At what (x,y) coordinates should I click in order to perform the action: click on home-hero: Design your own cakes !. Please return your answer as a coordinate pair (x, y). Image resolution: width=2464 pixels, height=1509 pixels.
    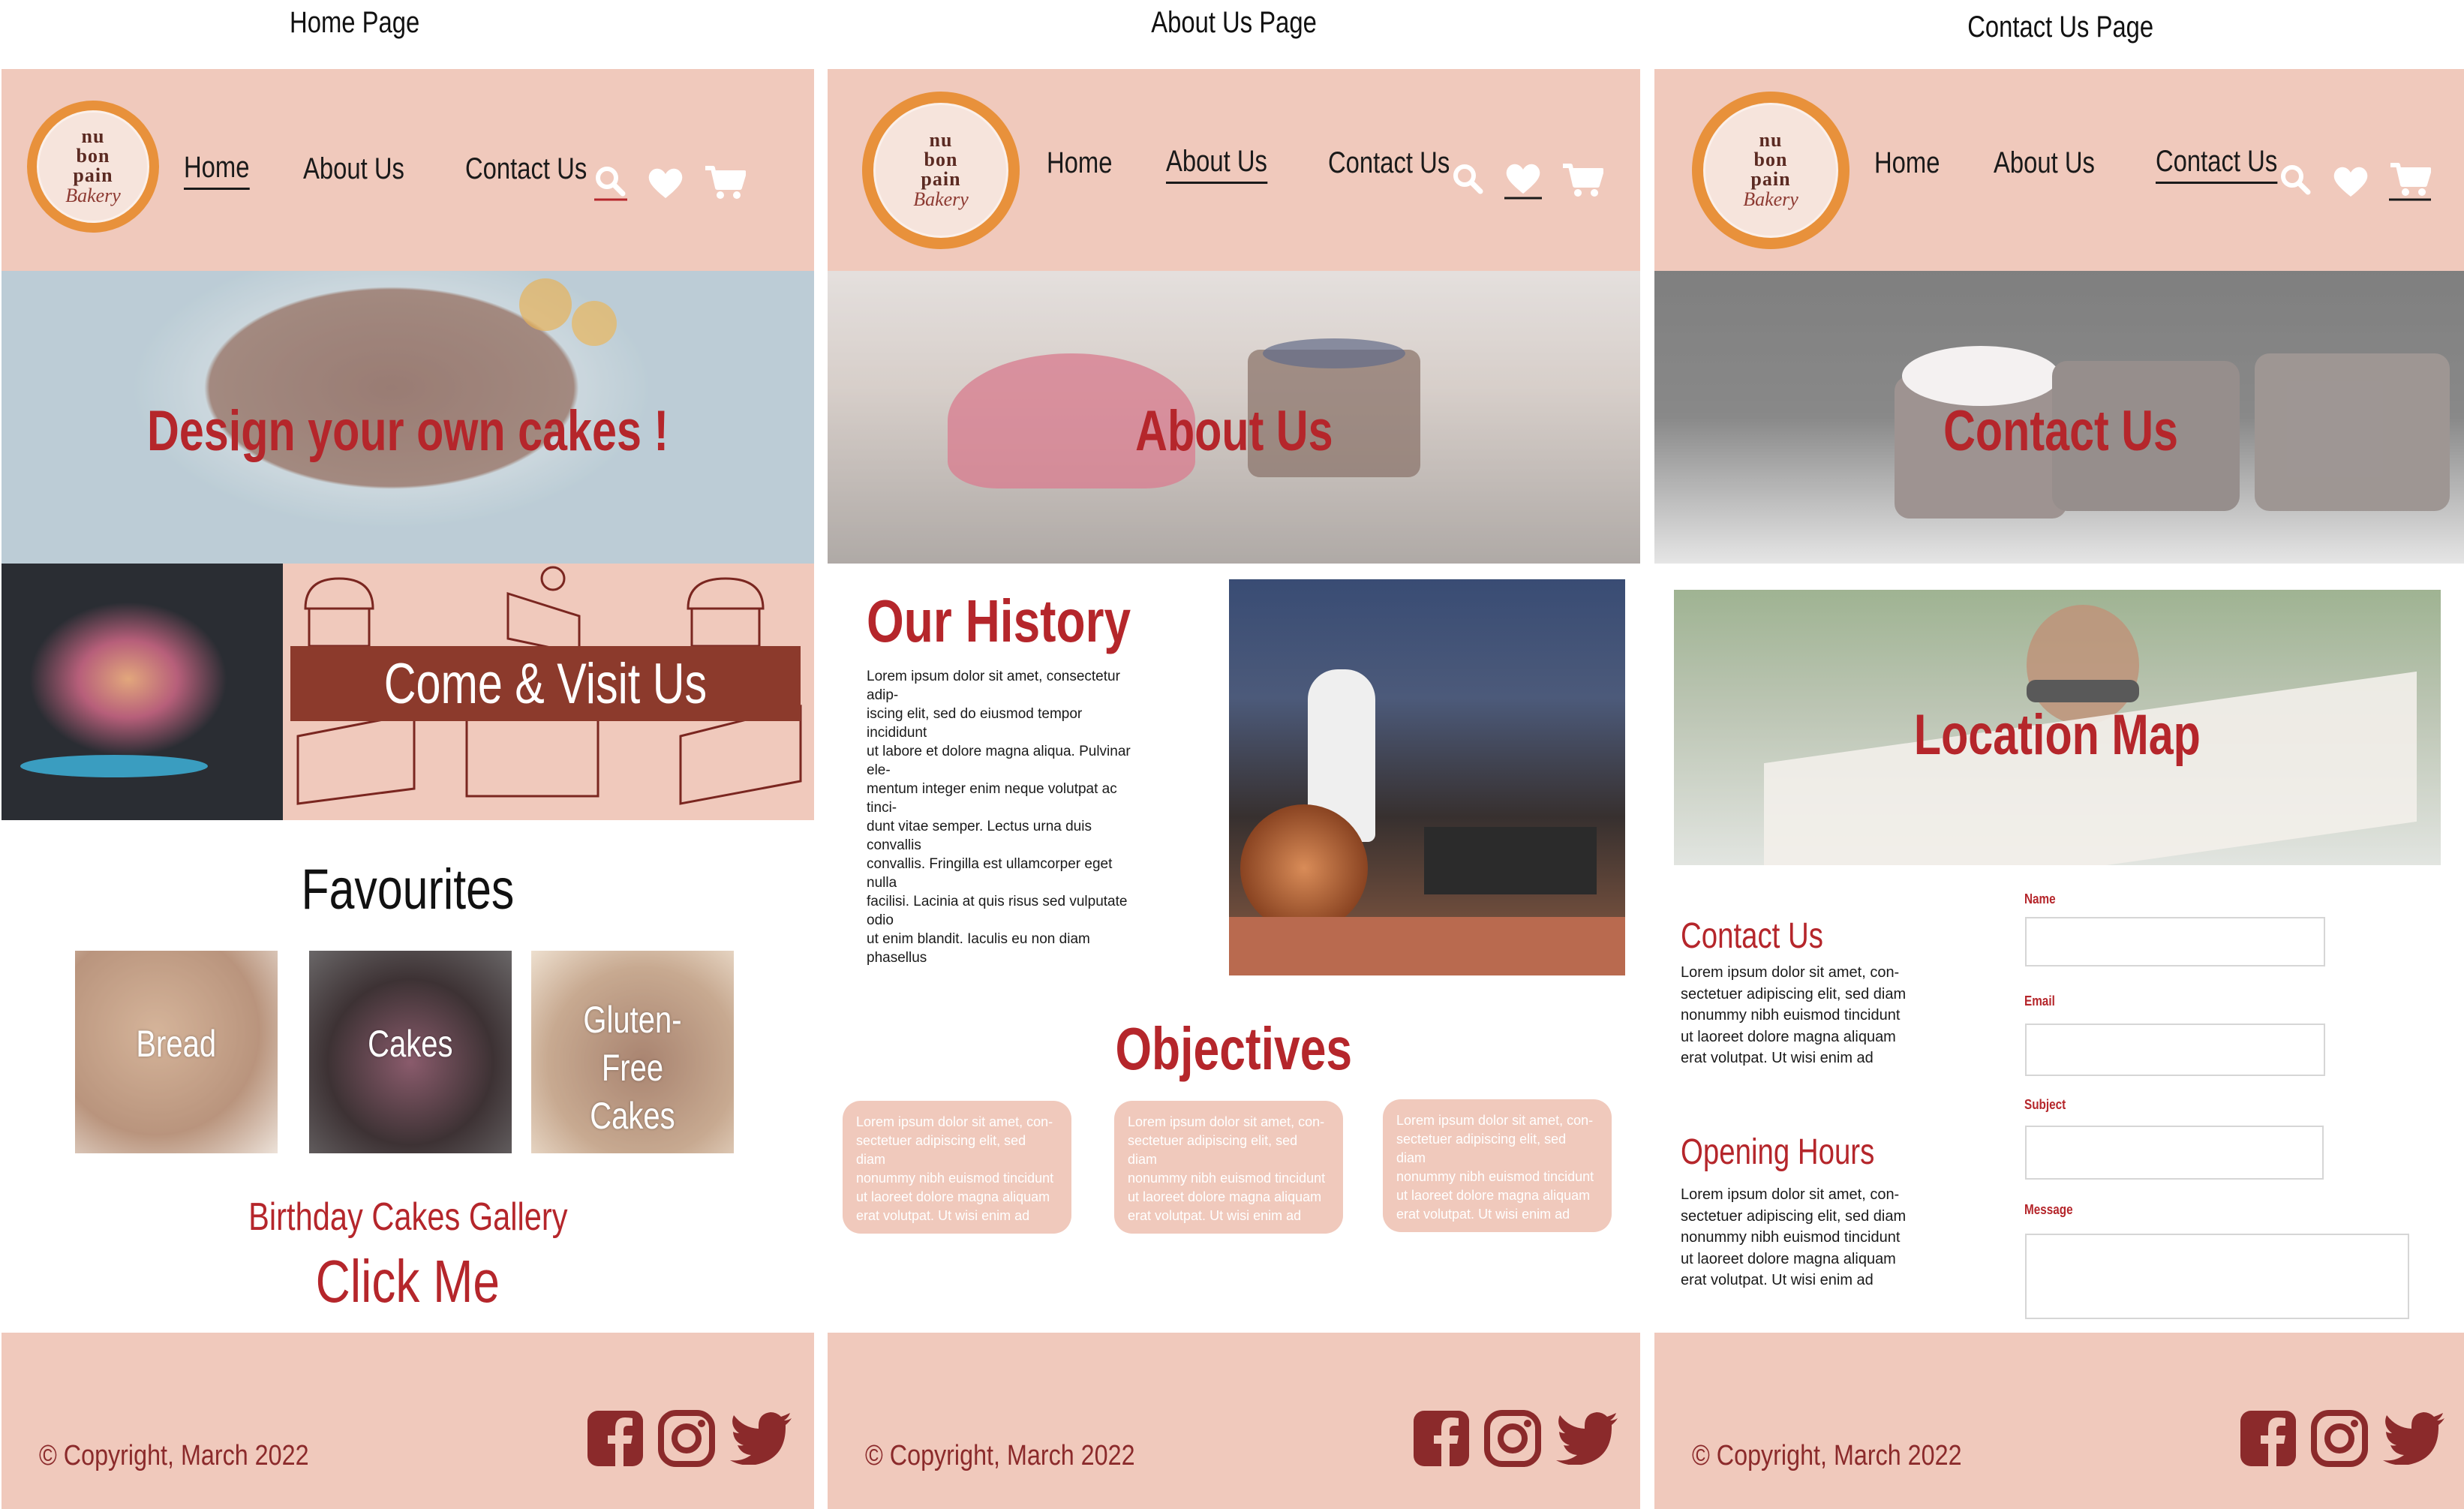
    Looking at the image, I should click on (408, 417).